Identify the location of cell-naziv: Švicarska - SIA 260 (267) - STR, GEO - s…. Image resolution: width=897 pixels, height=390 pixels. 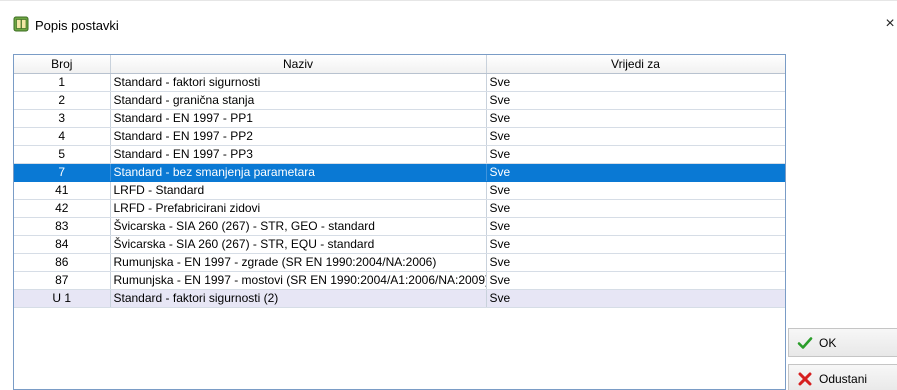
(298, 226).